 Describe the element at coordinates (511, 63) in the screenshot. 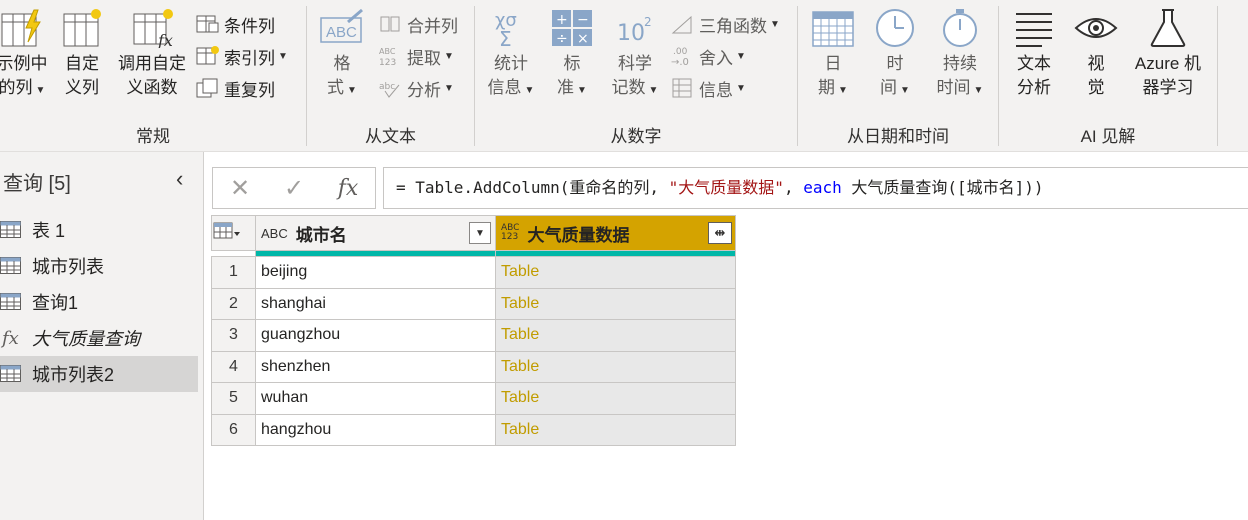

I see `statistics-line1: 统计` at that location.